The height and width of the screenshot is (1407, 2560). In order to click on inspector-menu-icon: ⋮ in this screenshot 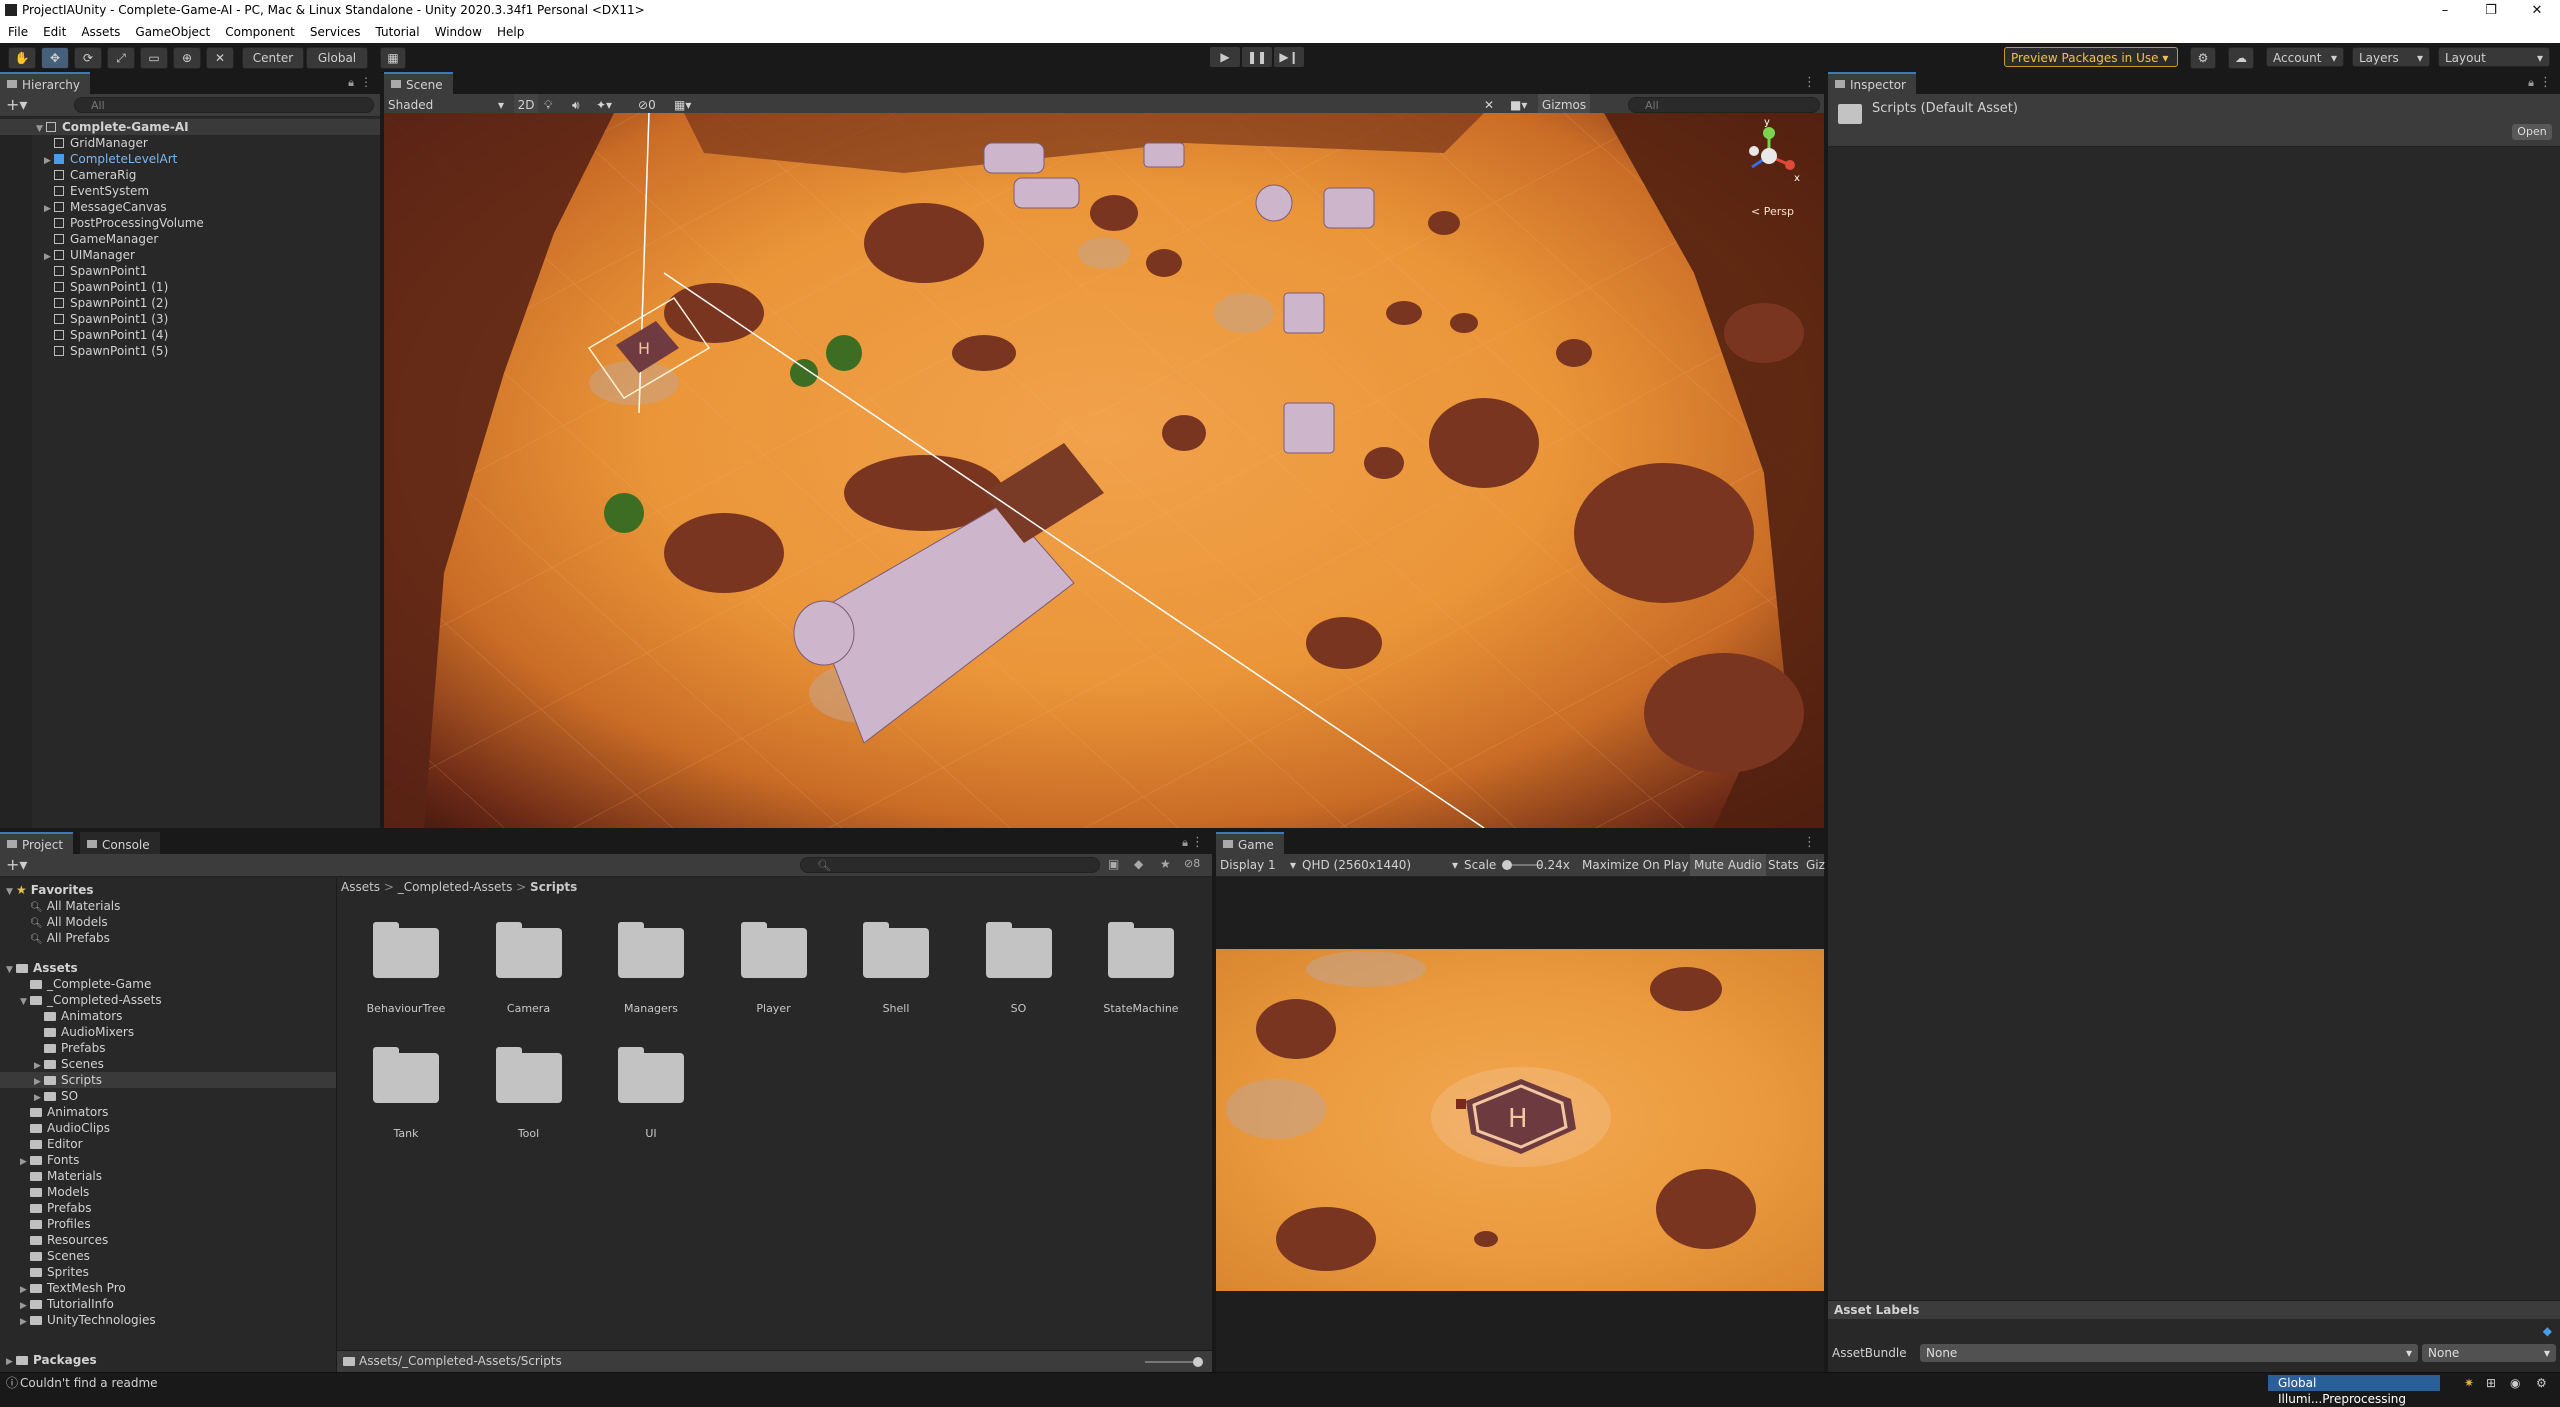, I will do `click(2545, 82)`.